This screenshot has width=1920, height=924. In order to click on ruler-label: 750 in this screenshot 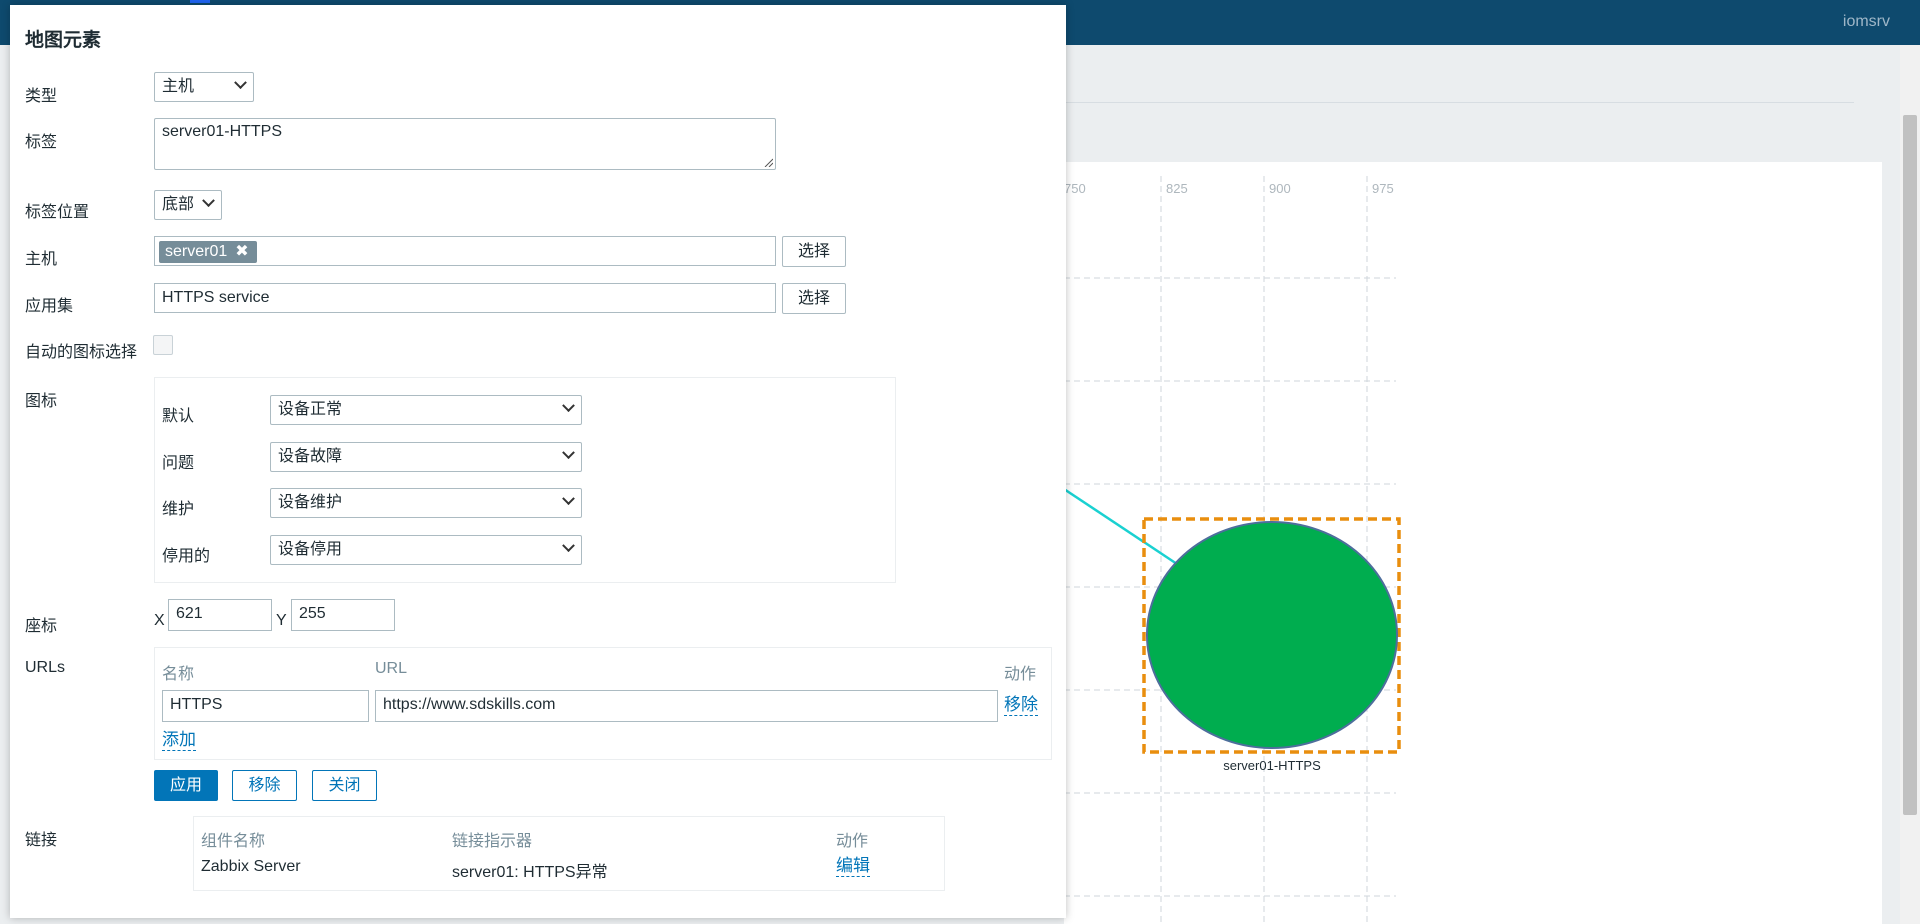, I will do `click(1075, 188)`.